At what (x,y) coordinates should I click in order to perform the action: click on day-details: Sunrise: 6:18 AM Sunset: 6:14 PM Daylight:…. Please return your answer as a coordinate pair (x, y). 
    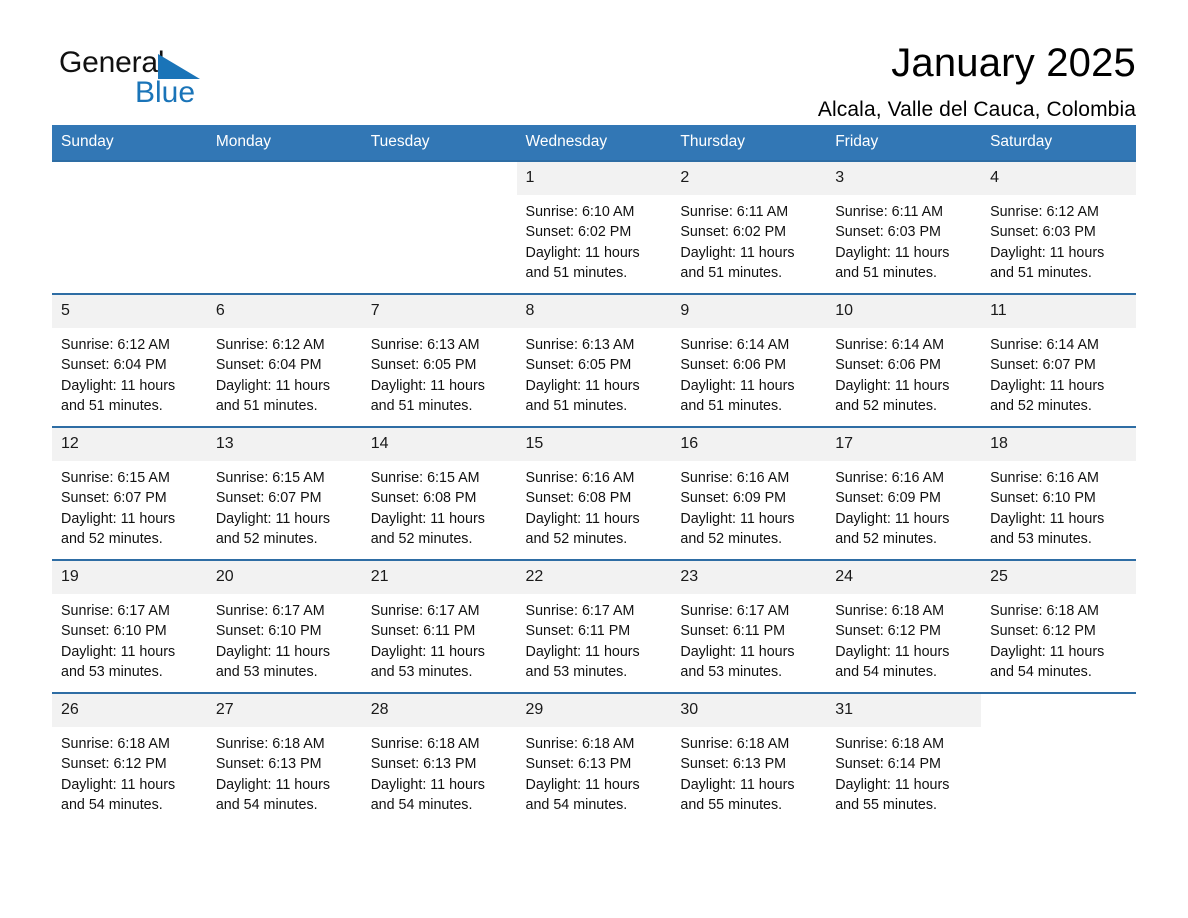
    Looking at the image, I should click on (903, 771).